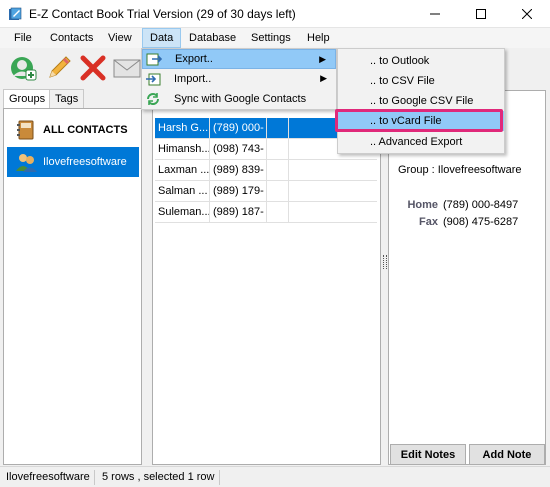 Image resolution: width=550 pixels, height=487 pixels. I want to click on delete-icon, so click(93, 68).